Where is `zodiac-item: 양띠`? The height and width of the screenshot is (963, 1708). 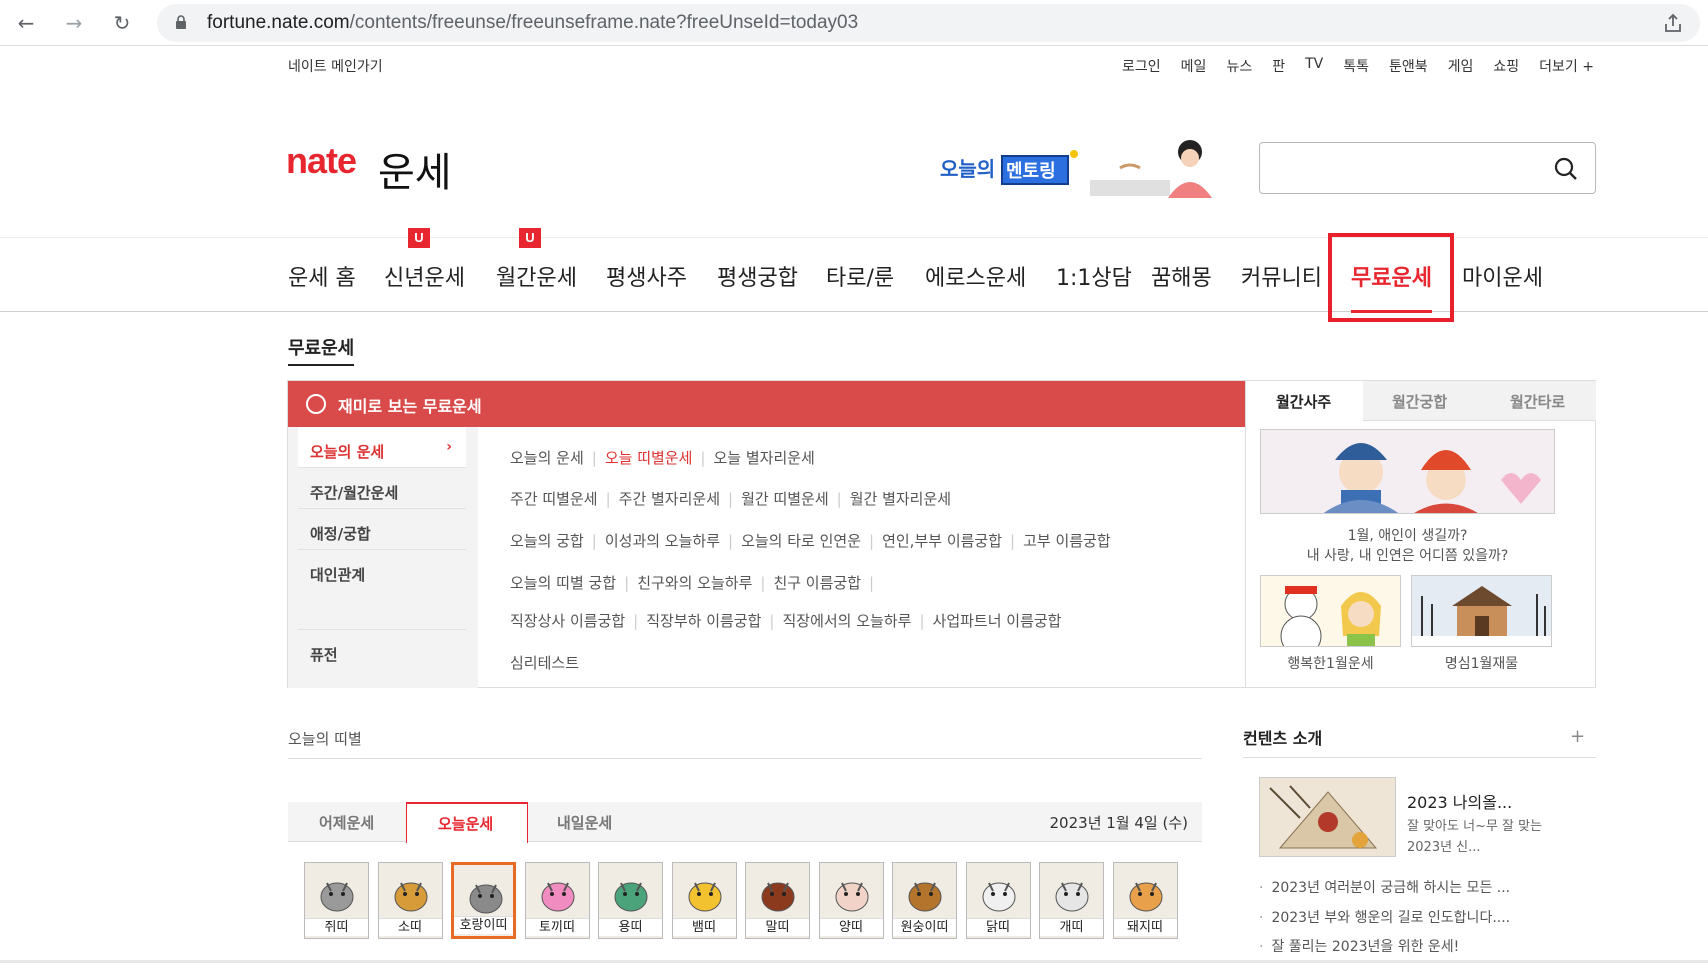 zodiac-item: 양띠 is located at coordinates (851, 900).